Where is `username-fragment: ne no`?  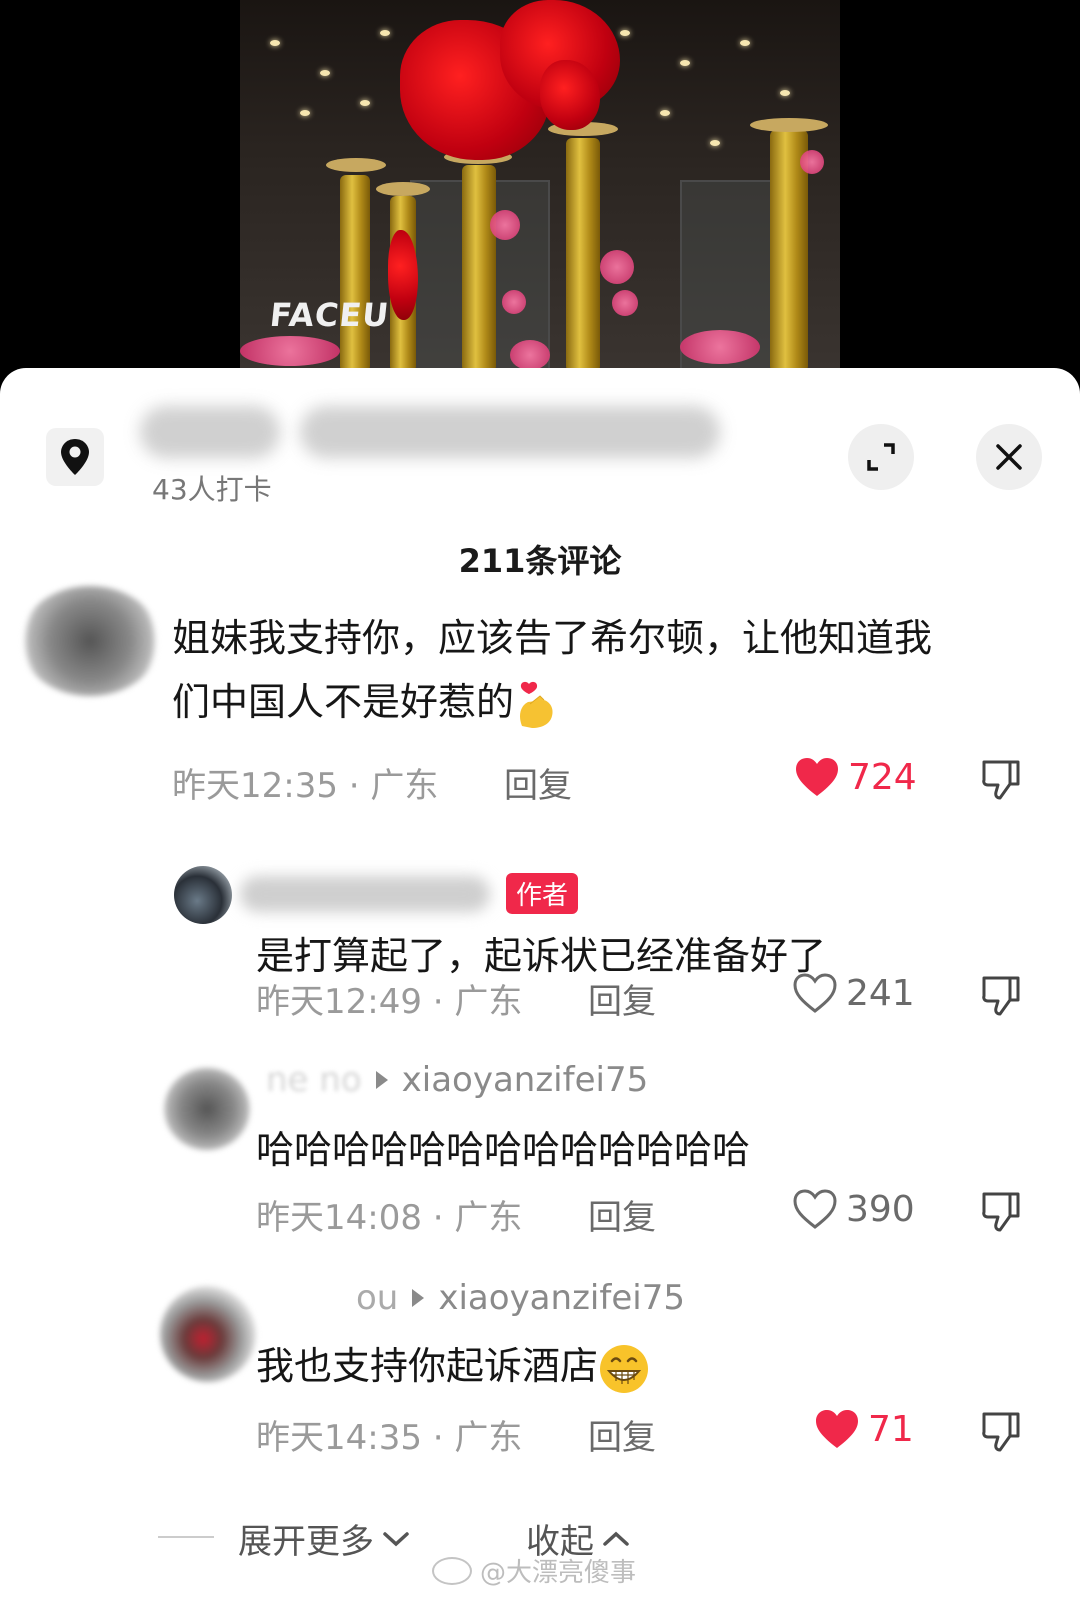 username-fragment: ne no is located at coordinates (314, 1080).